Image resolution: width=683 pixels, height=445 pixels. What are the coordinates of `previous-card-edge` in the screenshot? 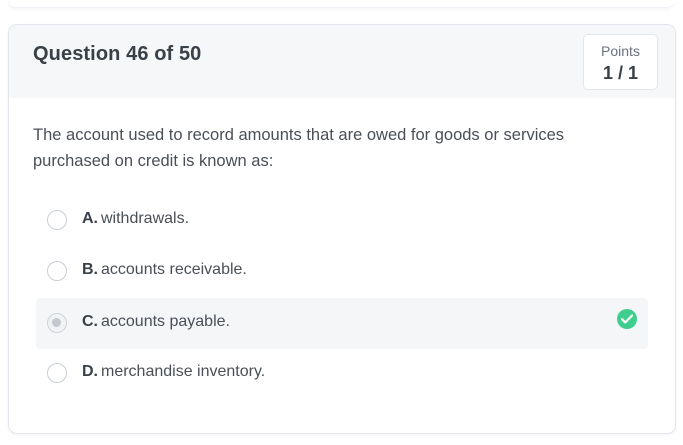 It's located at (341, 4).